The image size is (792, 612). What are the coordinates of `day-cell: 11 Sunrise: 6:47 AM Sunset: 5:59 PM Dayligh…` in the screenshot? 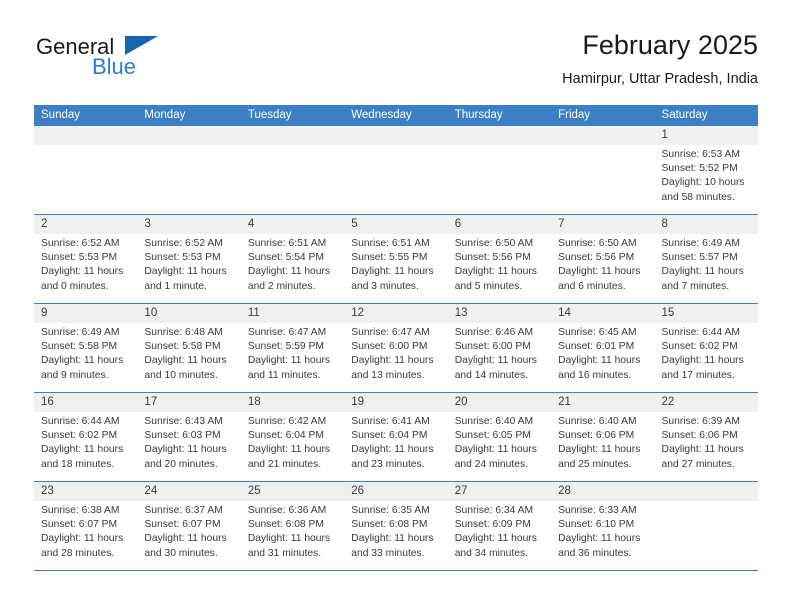 It's located at (292, 348).